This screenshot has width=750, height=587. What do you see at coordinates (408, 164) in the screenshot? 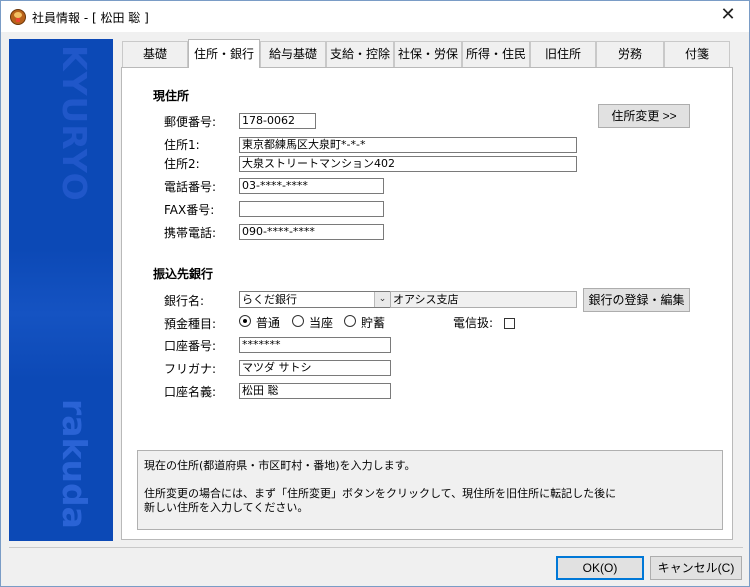
I see `address2-field: 大泉ストリートマンション402` at bounding box center [408, 164].